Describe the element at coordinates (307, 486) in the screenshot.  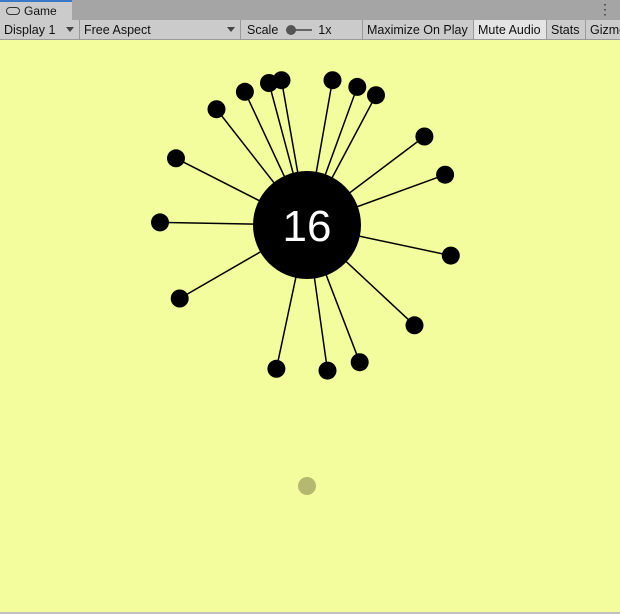
I see `pending-ball` at that location.